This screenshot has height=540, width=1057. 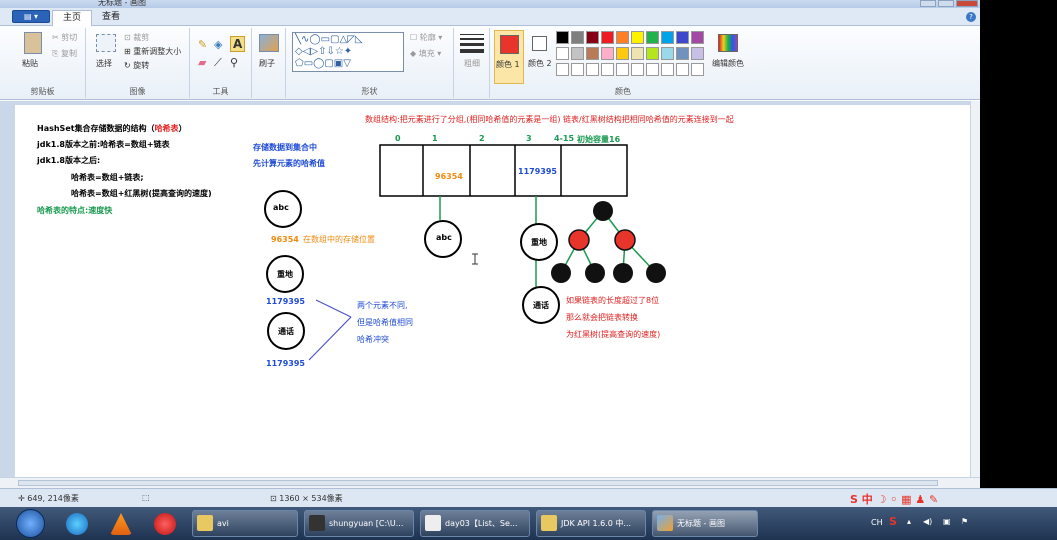 I want to click on brush-icon, so click(x=269, y=43).